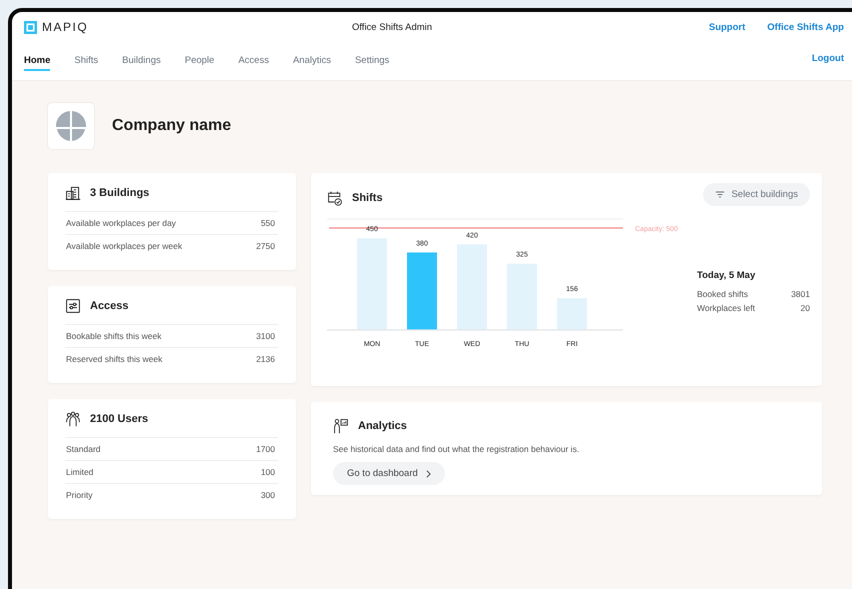  Describe the element at coordinates (805, 308) in the screenshot. I see `summary-value: 20` at that location.